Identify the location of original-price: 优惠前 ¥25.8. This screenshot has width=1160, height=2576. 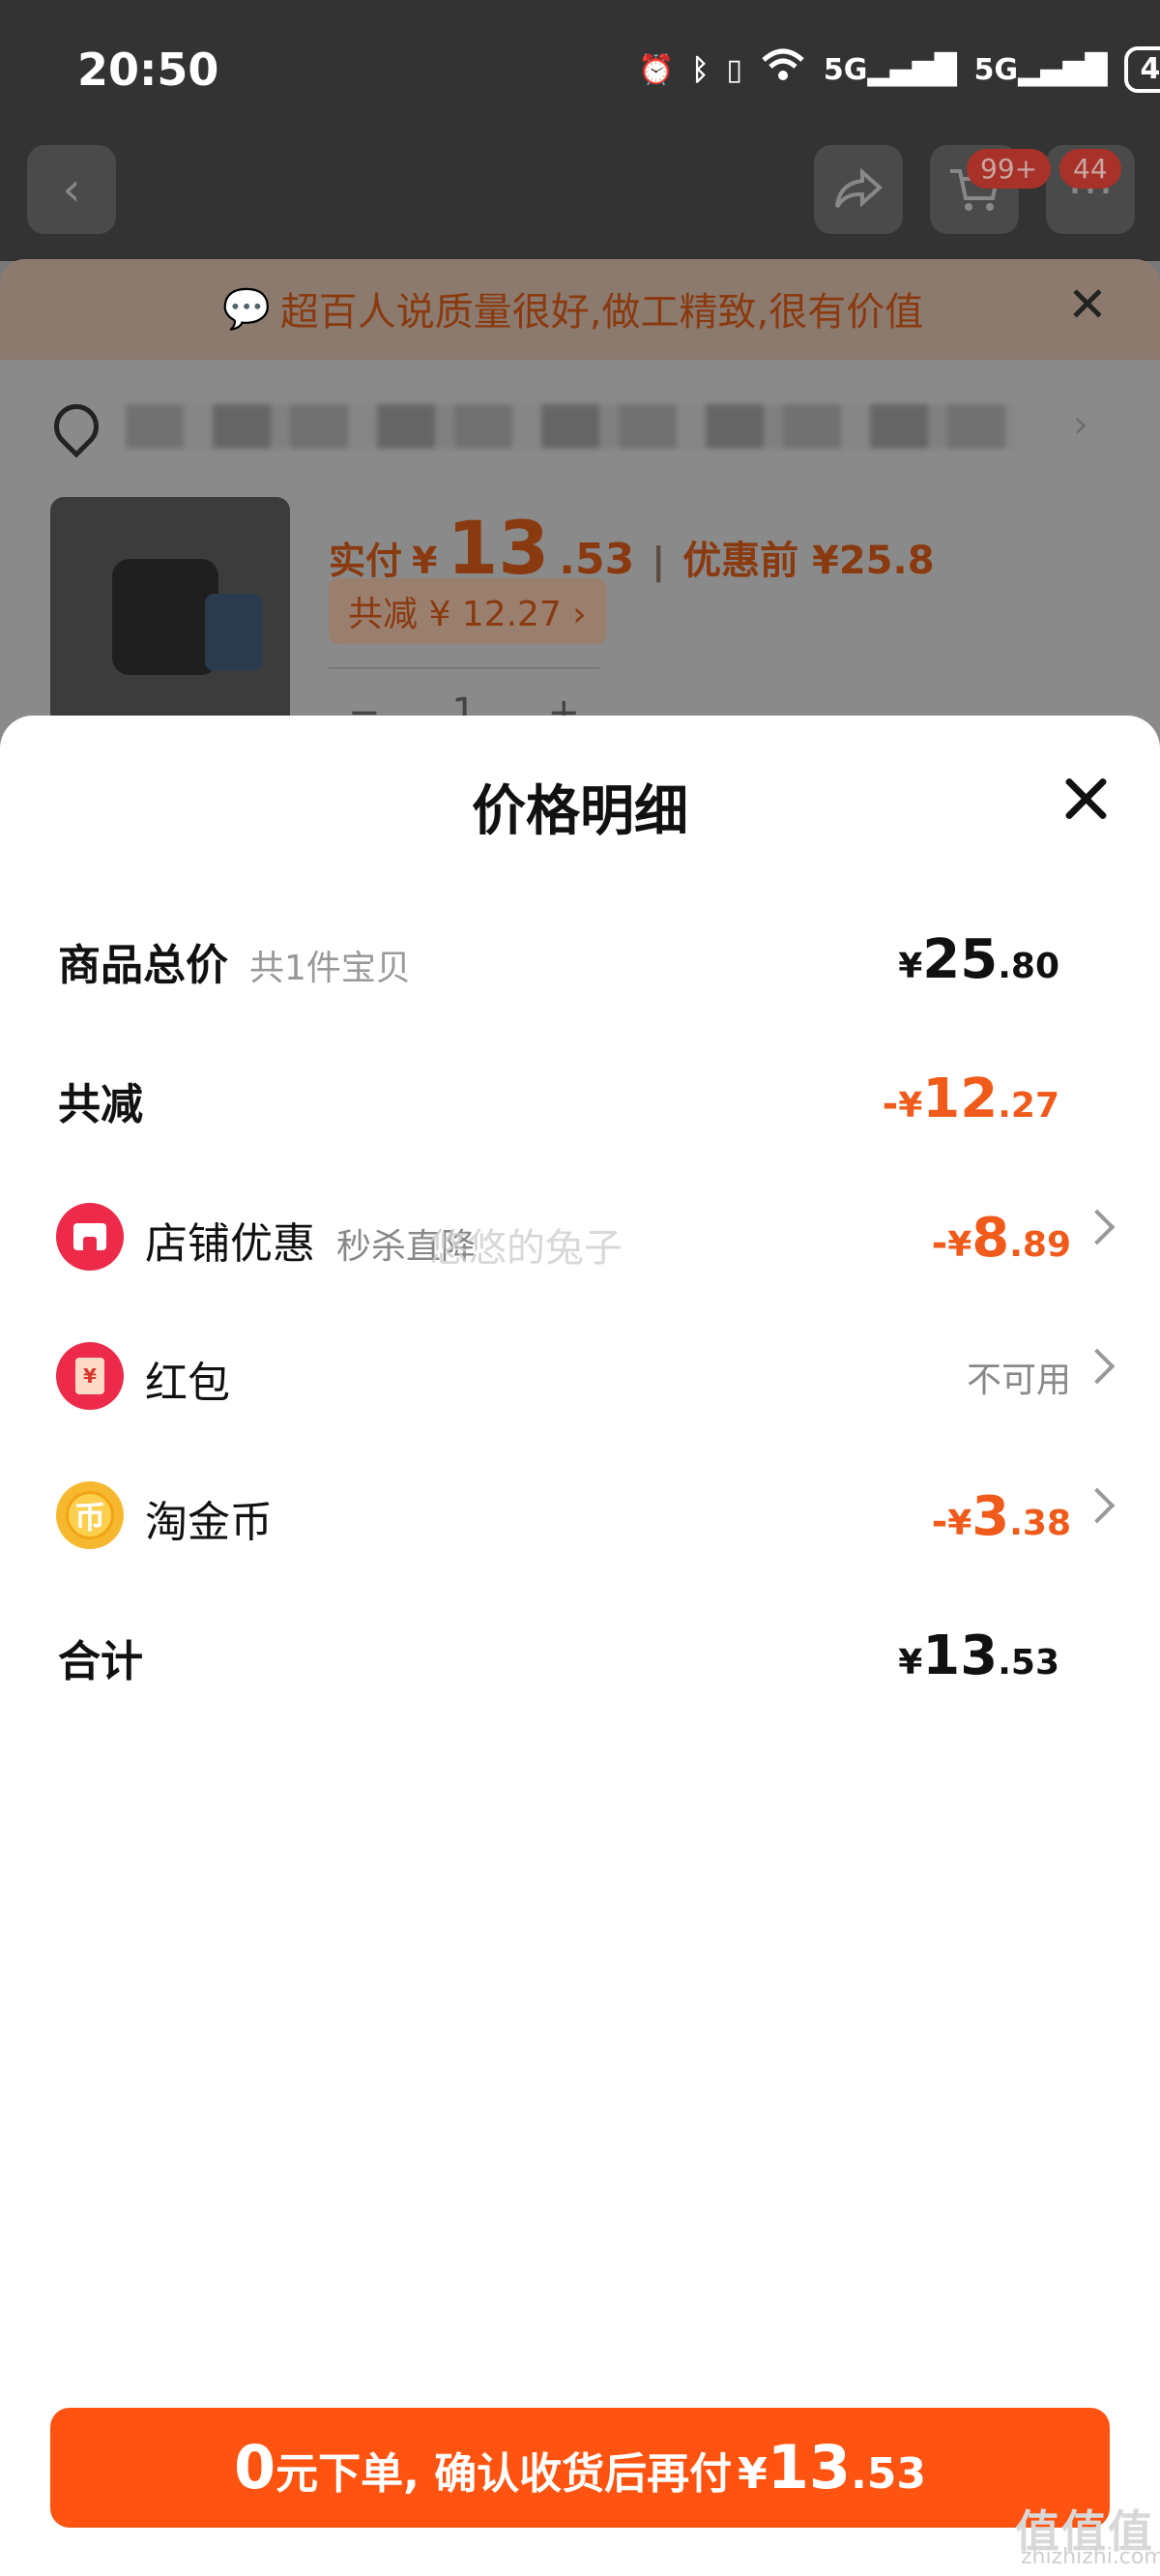
(809, 561).